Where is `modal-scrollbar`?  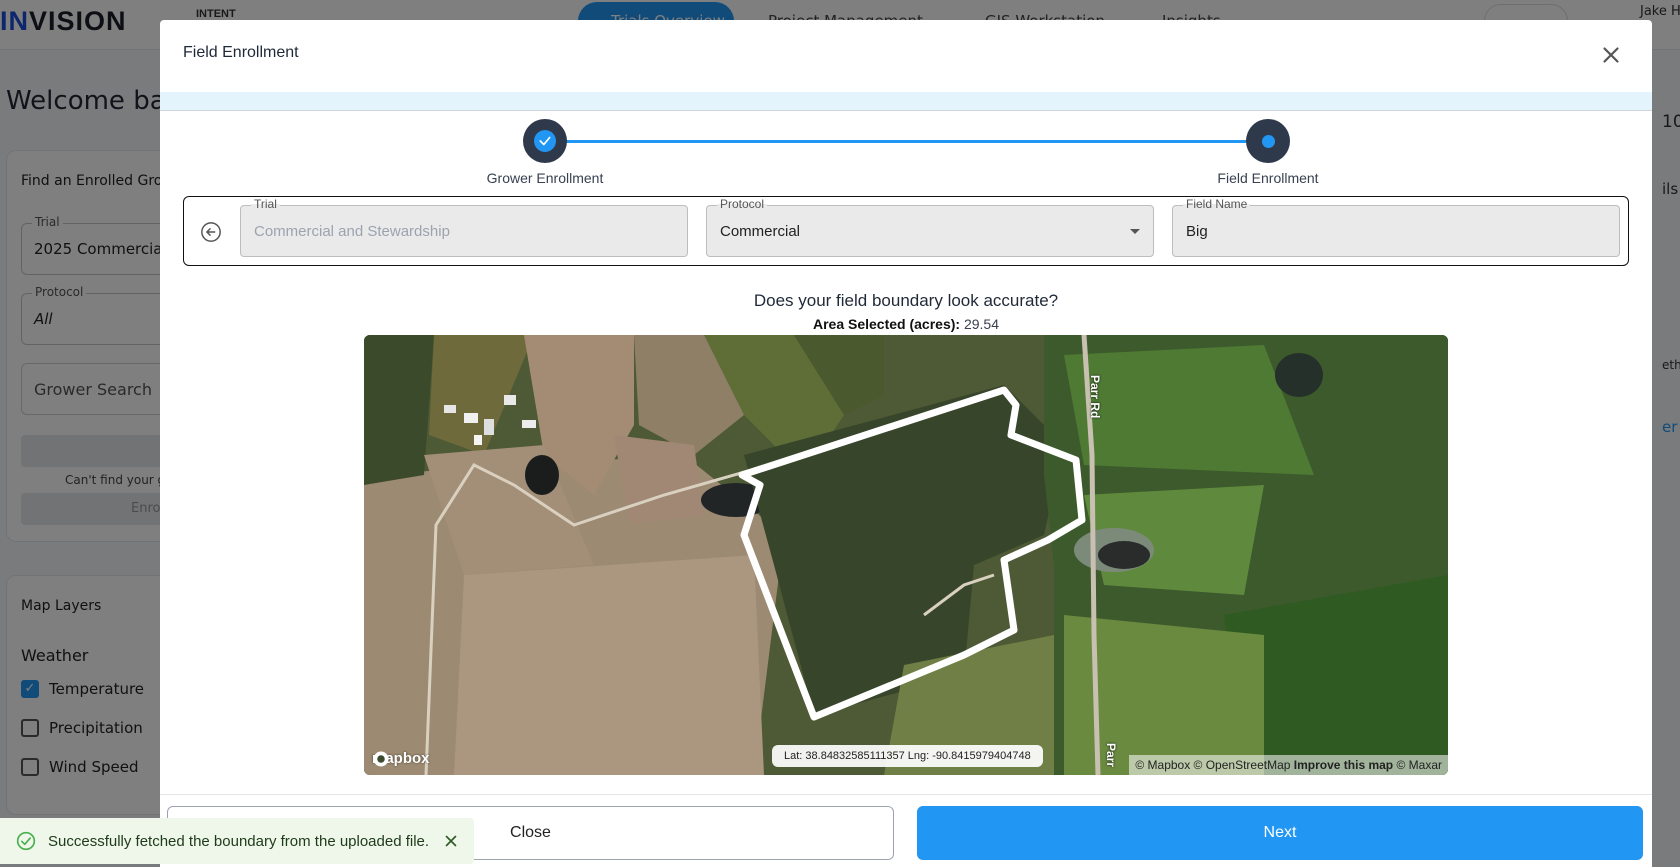
modal-scrollbar is located at coordinates (1657, 430).